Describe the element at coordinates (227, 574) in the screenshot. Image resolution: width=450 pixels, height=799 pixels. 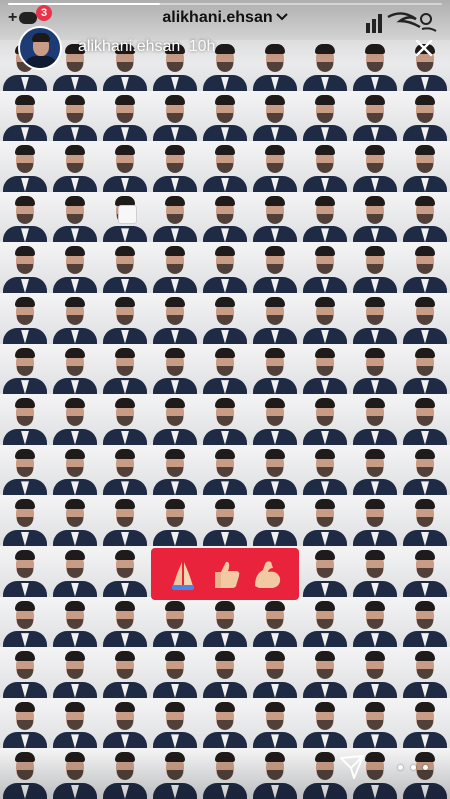
I see `thumbs-up-icon` at that location.